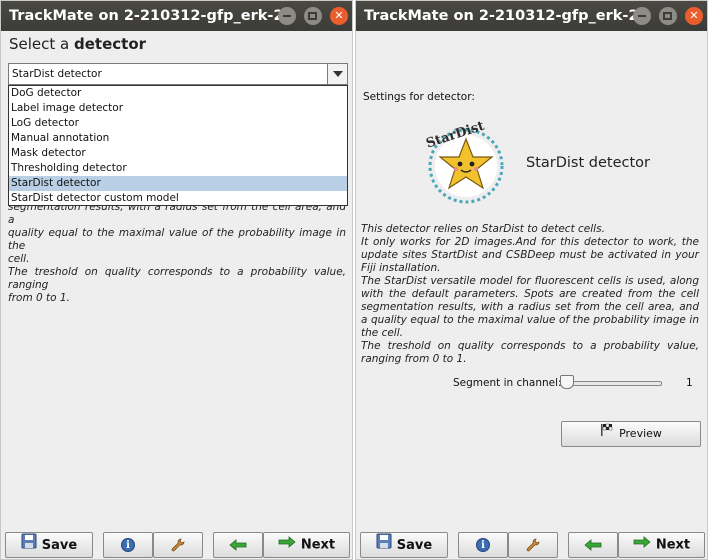  I want to click on checkered-flag-icon, so click(607, 434).